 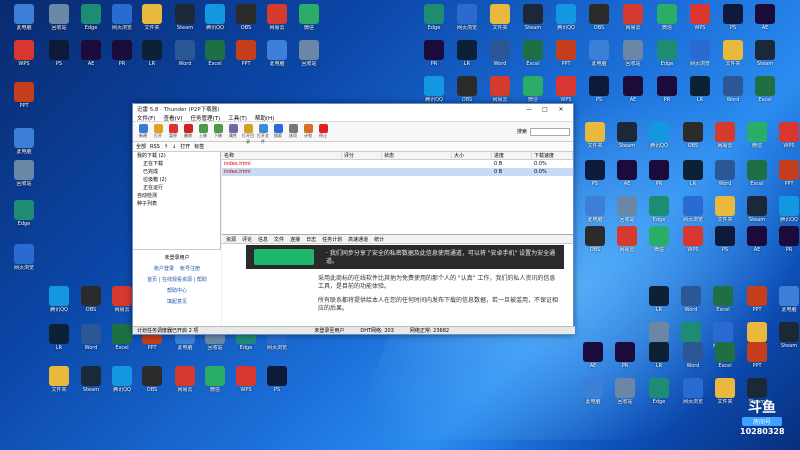 I want to click on desktop-icon: 网易云, so click(x=633, y=24).